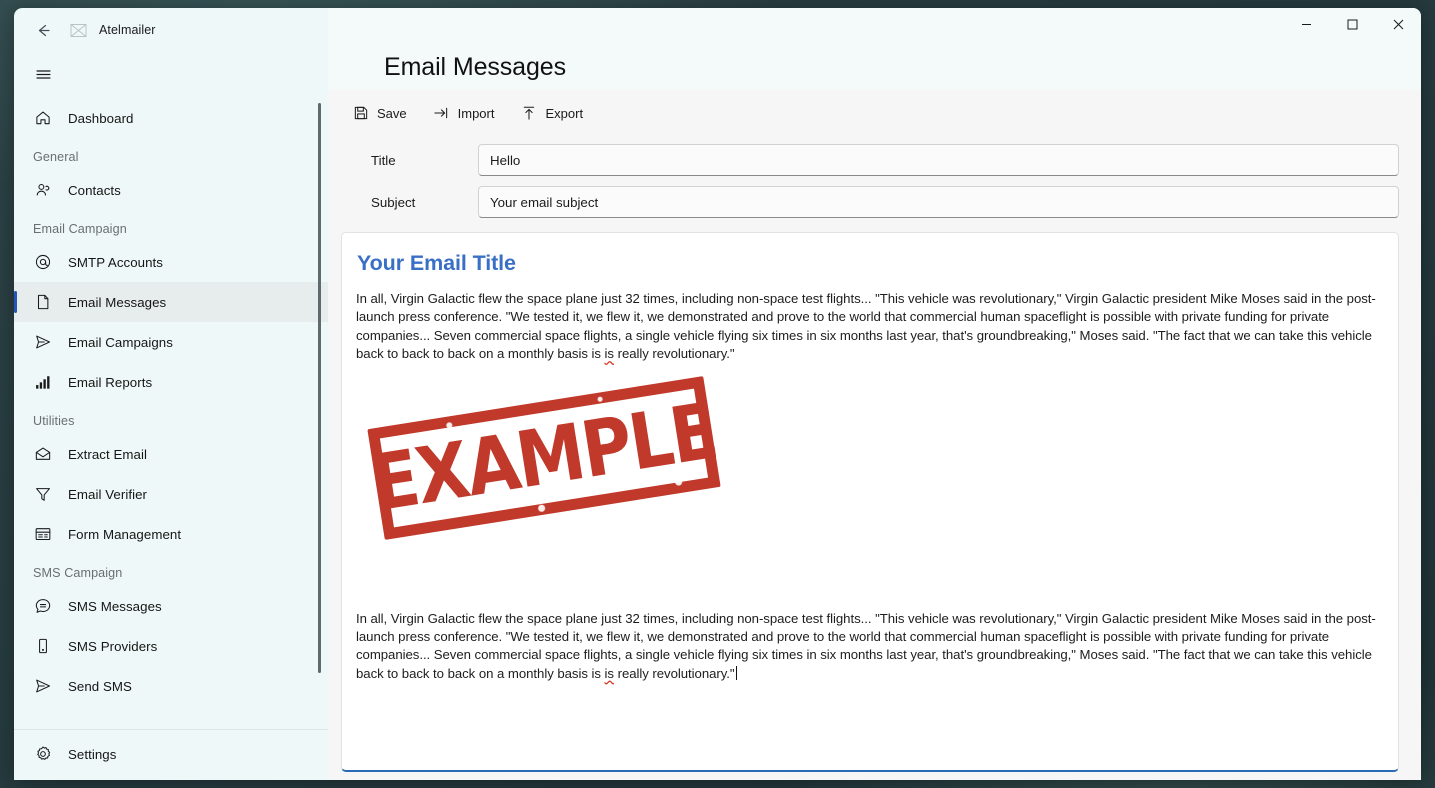  What do you see at coordinates (476, 113) in the screenshot?
I see `import-label: Import` at bounding box center [476, 113].